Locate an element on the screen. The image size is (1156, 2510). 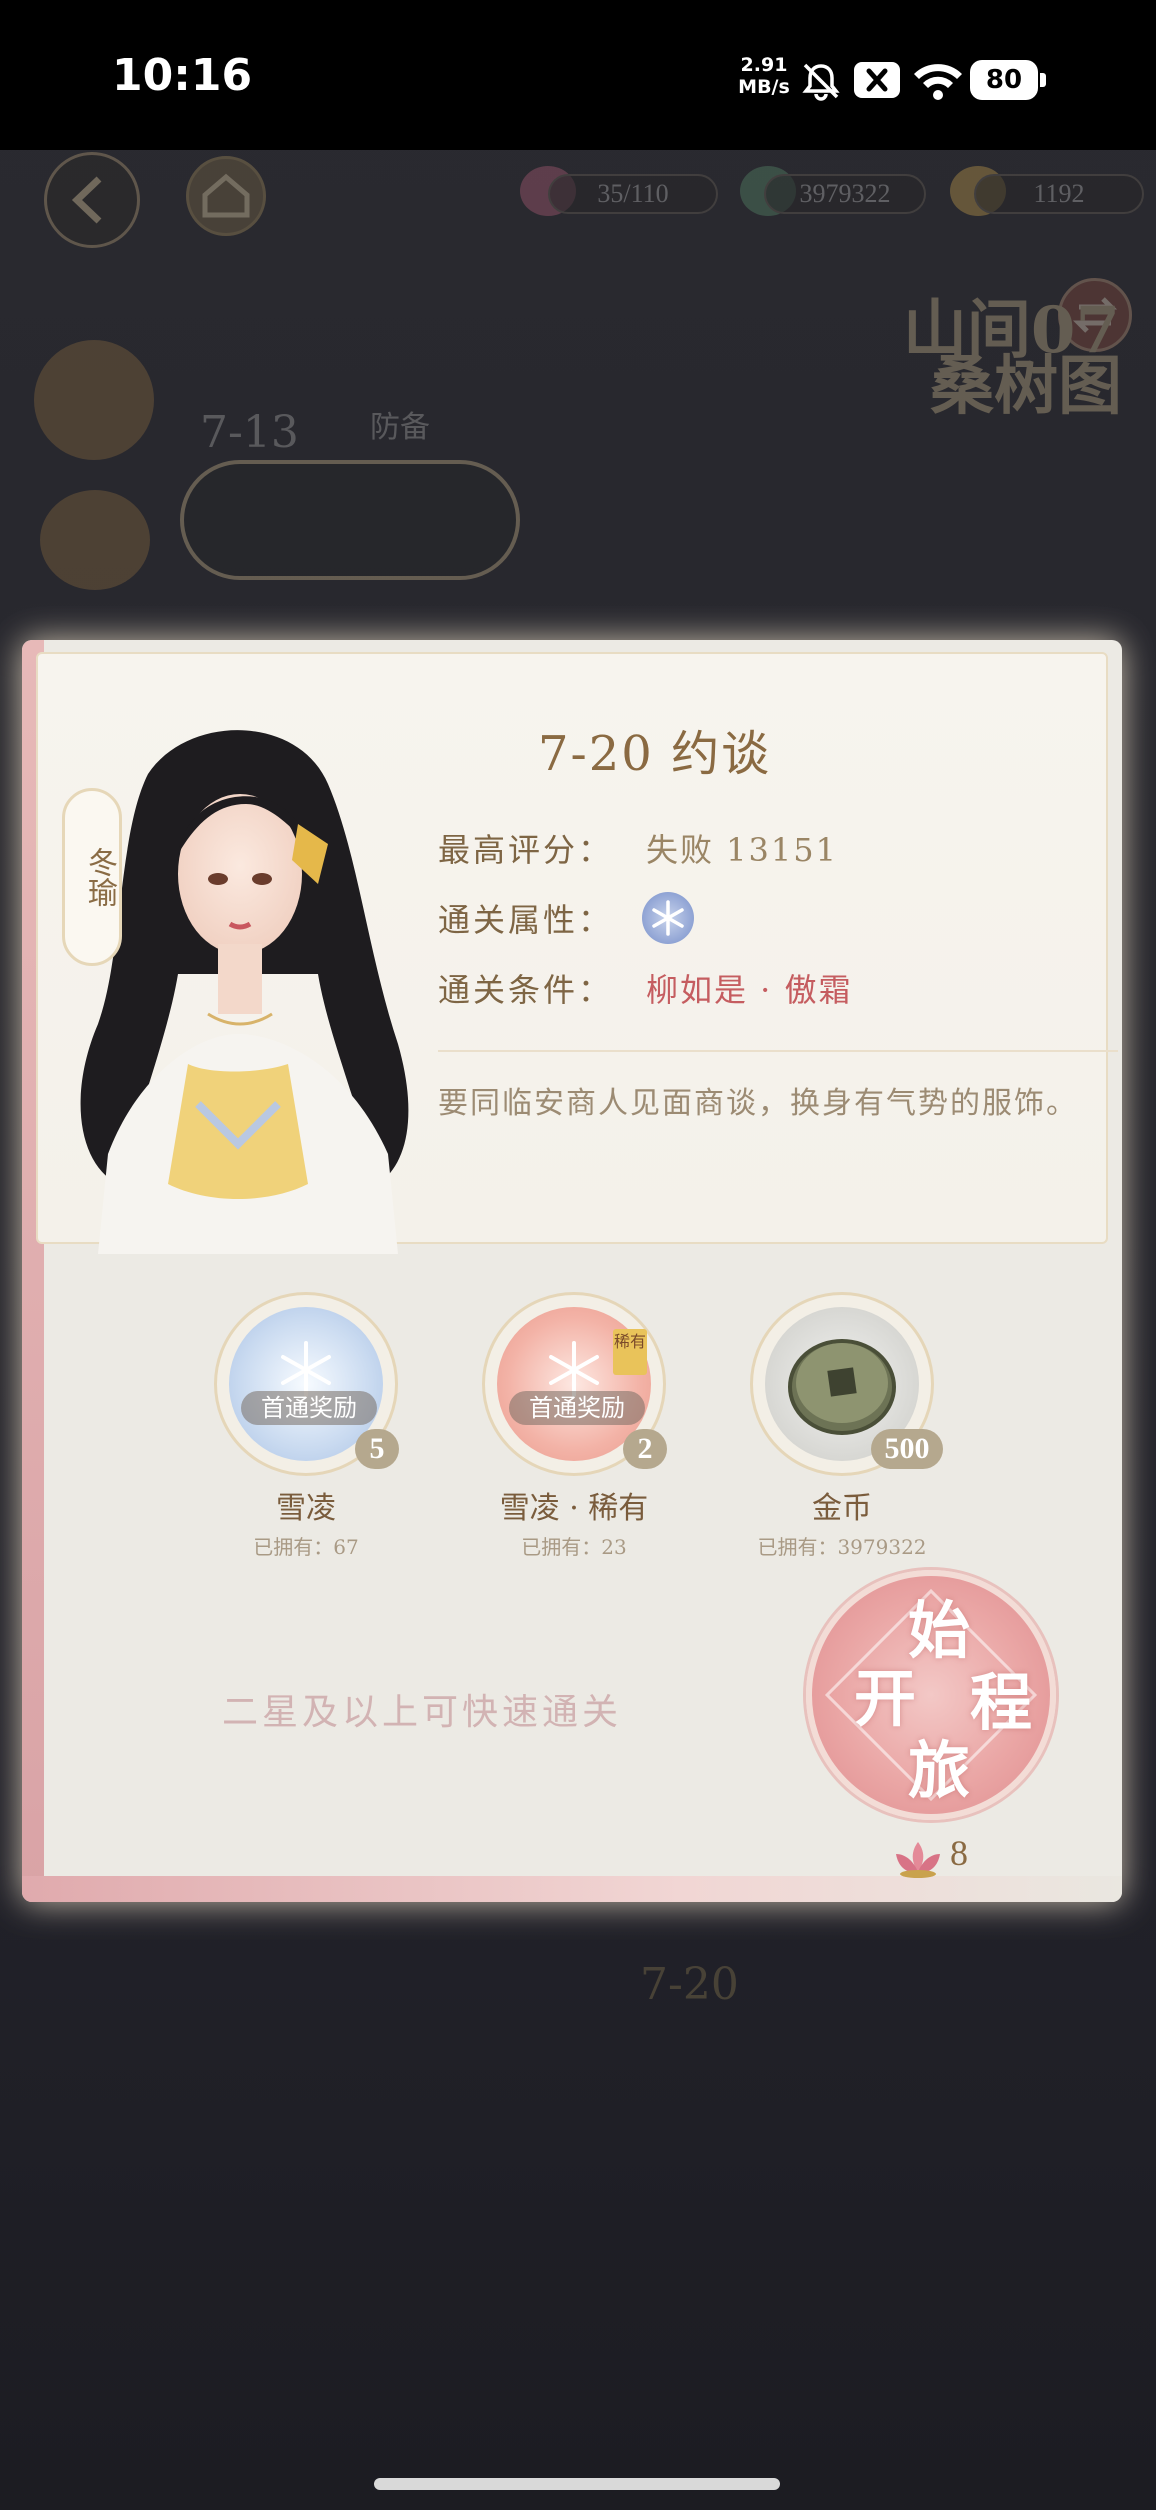
reward-owned: 已拥有：3979322 is located at coordinates (842, 1547).